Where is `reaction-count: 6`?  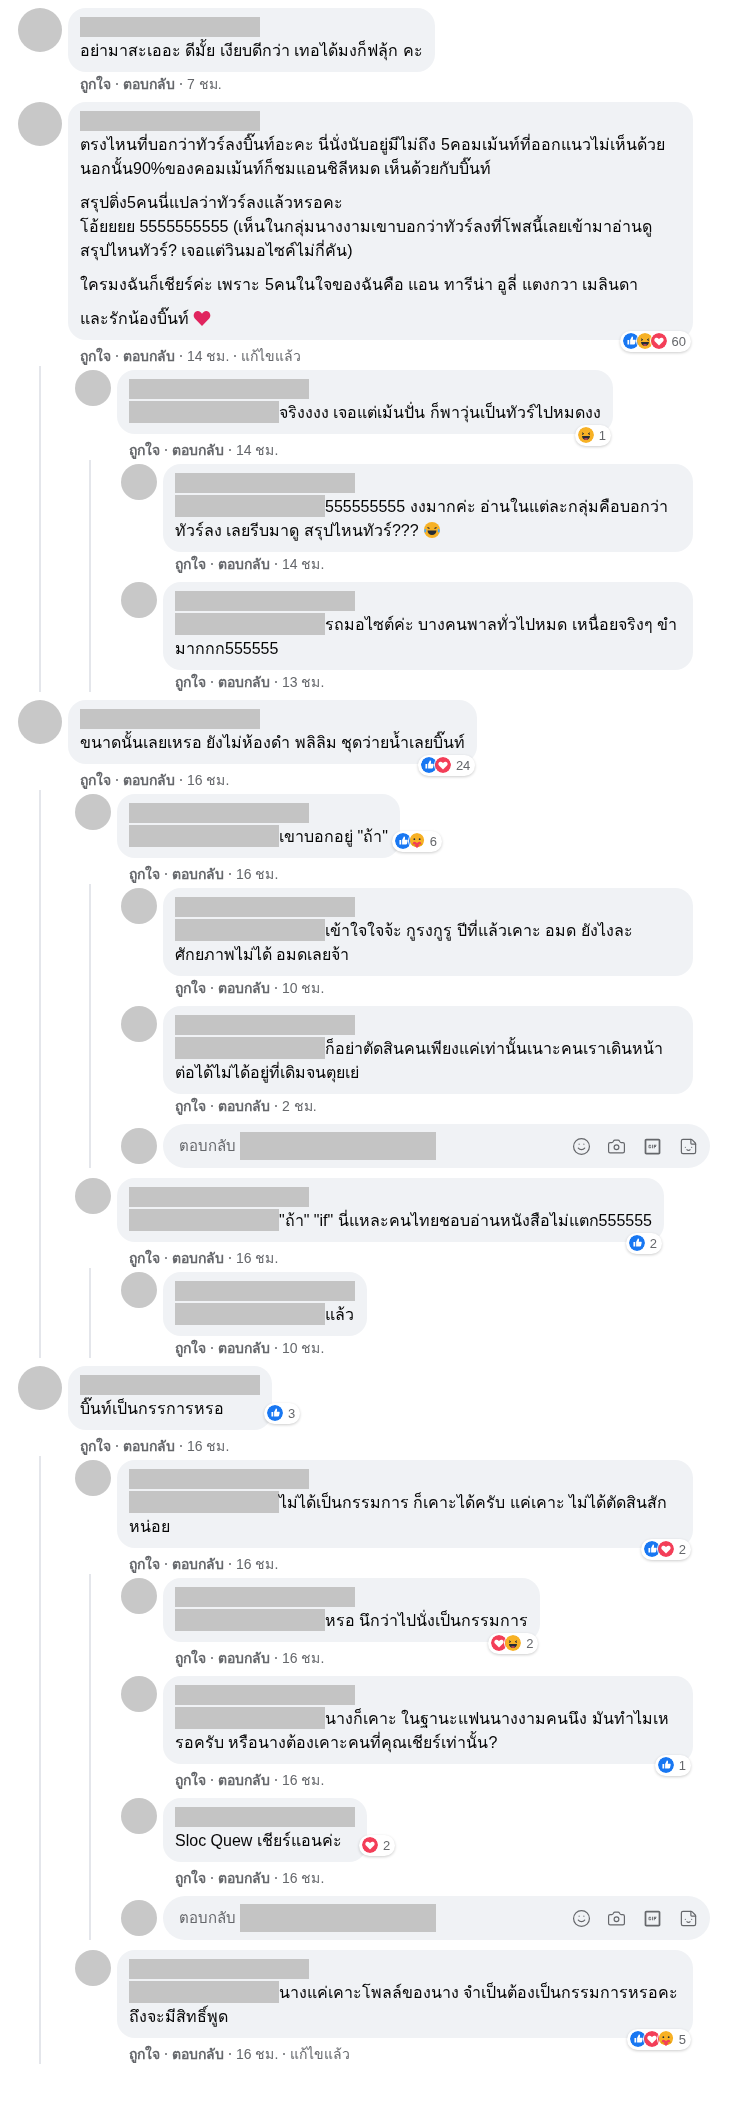 reaction-count: 6 is located at coordinates (433, 841).